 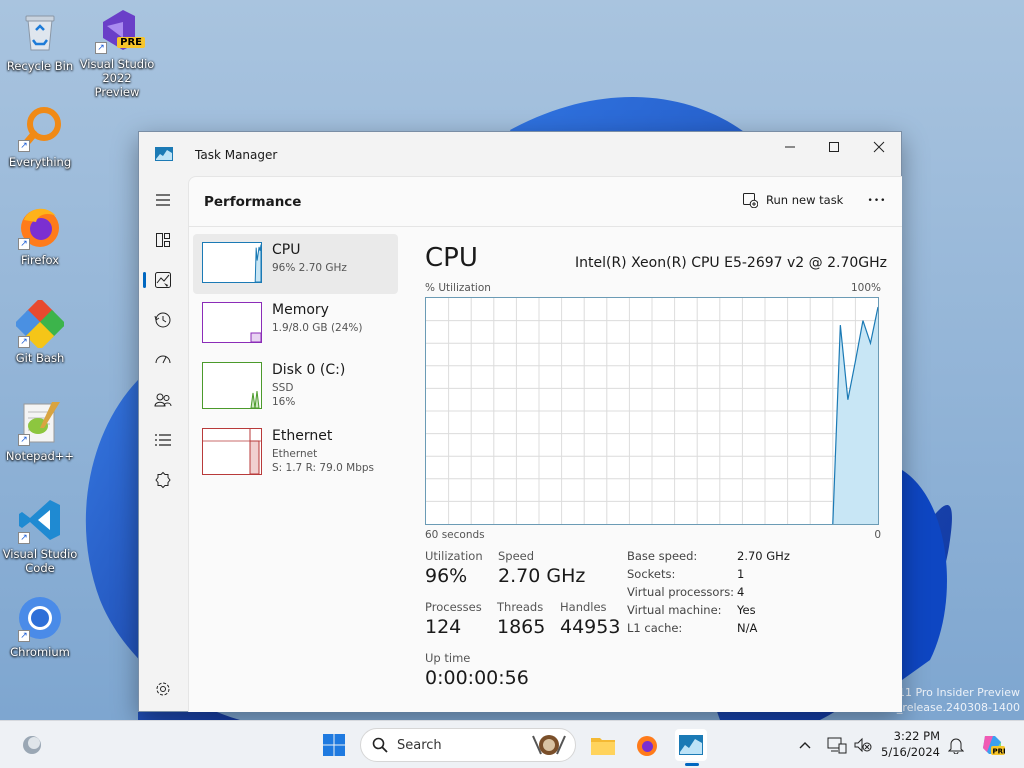 What do you see at coordinates (549, 745) in the screenshot?
I see `search-highlight-icon` at bounding box center [549, 745].